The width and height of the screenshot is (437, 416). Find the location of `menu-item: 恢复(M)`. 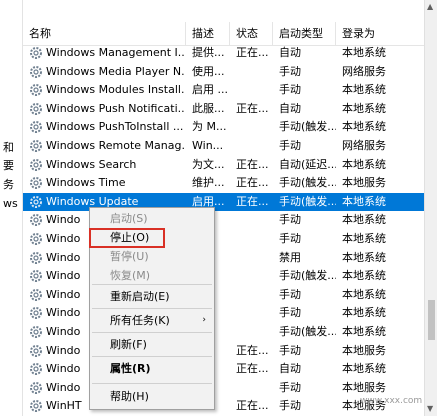

menu-item: 恢复(M) is located at coordinates (152, 275).